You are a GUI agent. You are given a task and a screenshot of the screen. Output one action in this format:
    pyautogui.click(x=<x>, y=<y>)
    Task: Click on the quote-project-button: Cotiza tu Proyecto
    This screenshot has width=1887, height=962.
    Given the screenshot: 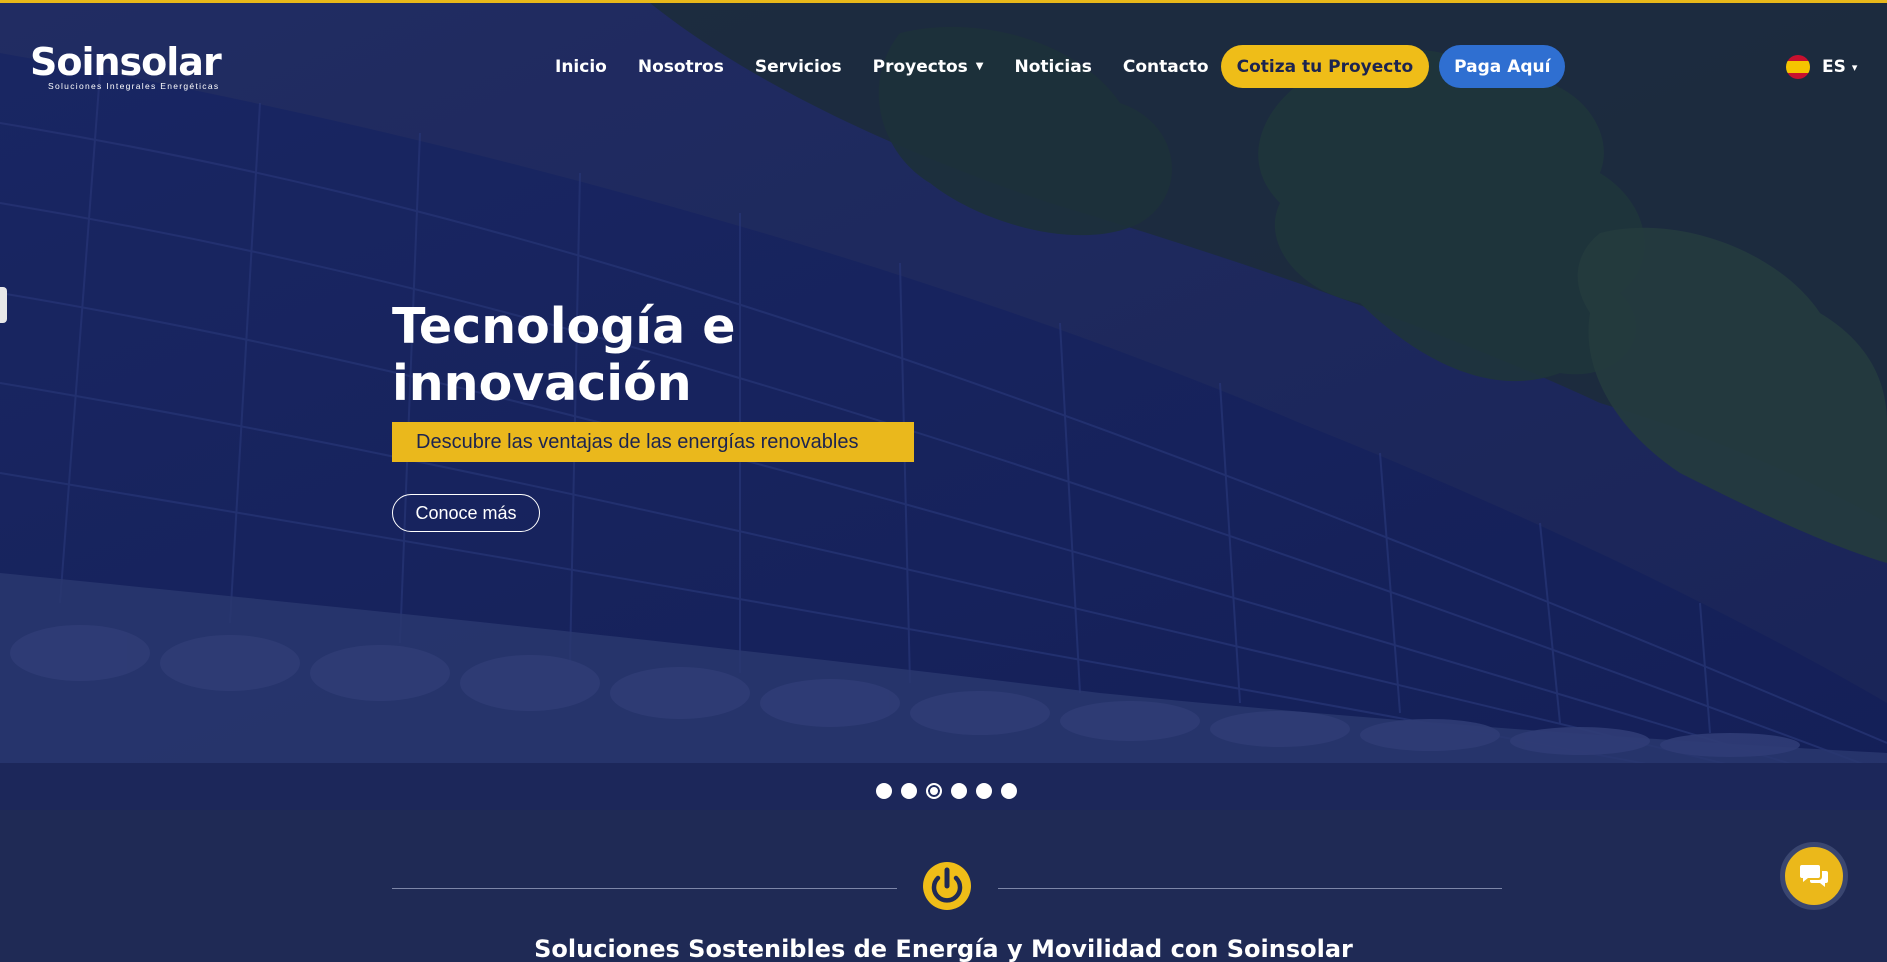 What is the action you would take?
    pyautogui.click(x=1325, y=66)
    